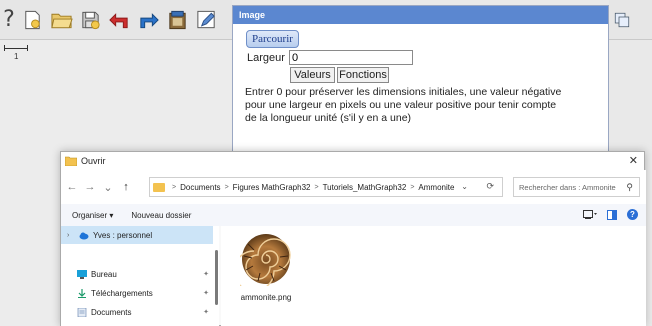 This screenshot has height=326, width=652. What do you see at coordinates (622, 20) in the screenshot?
I see `copy-windows-icon` at bounding box center [622, 20].